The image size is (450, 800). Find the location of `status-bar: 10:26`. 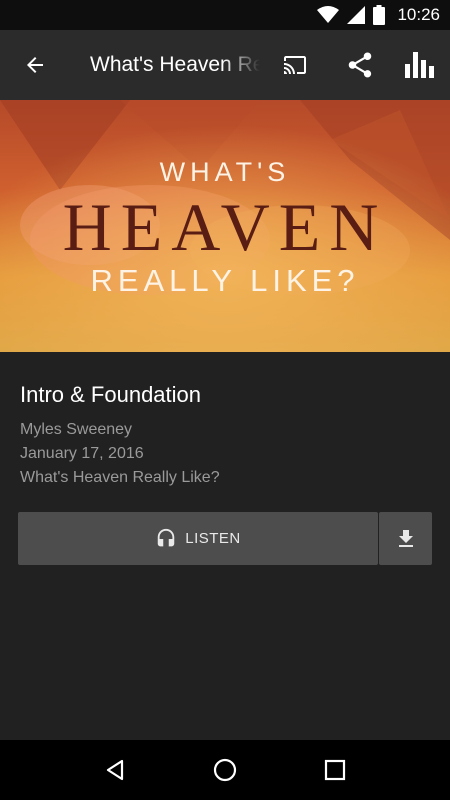

status-bar: 10:26 is located at coordinates (225, 15).